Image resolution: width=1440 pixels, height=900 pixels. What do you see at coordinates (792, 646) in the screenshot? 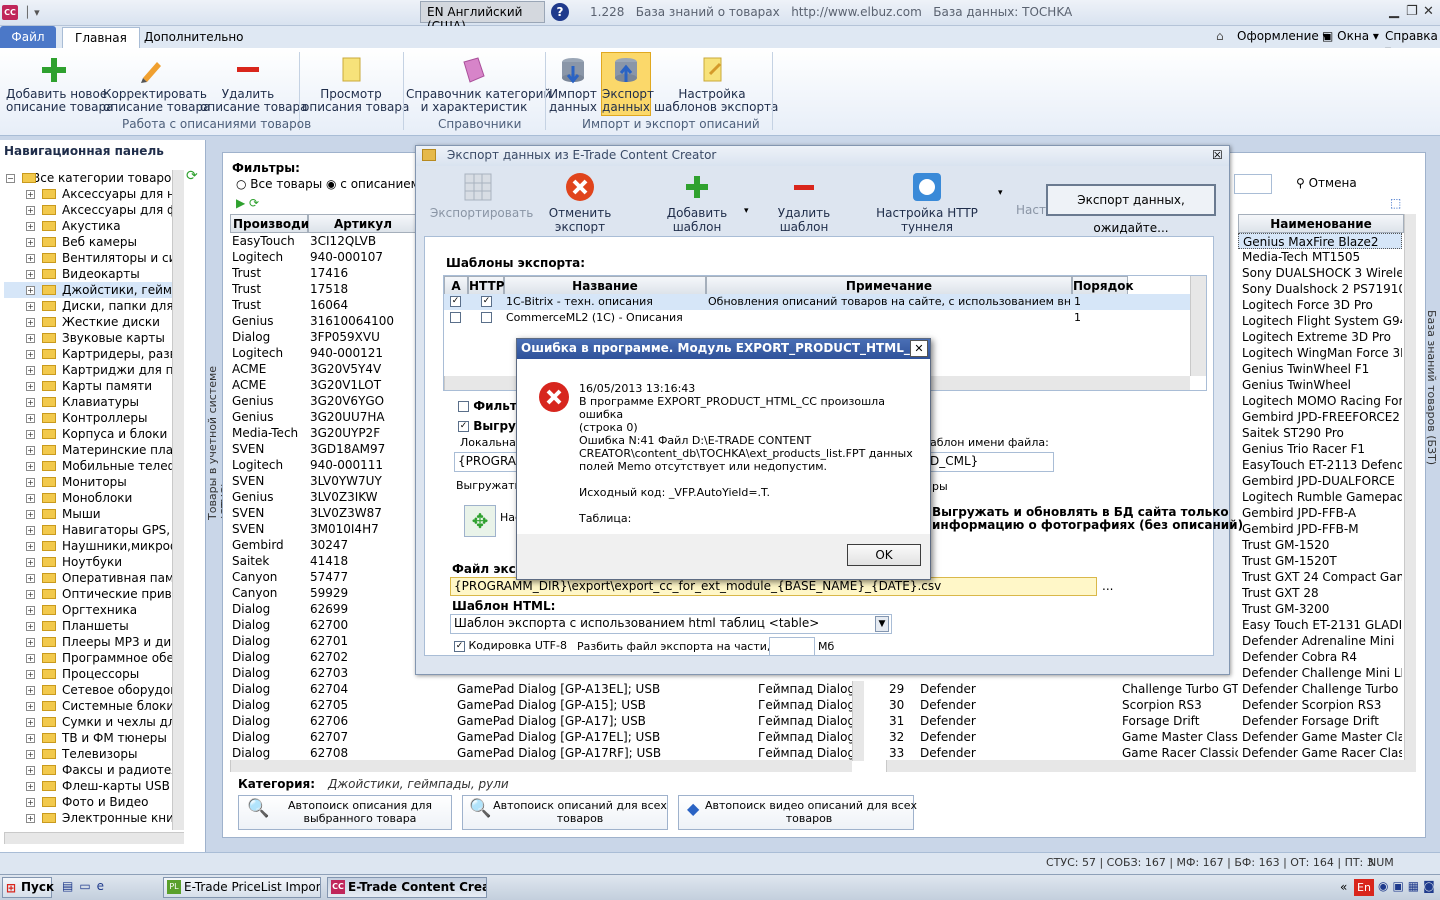
I see `split-size-field` at bounding box center [792, 646].